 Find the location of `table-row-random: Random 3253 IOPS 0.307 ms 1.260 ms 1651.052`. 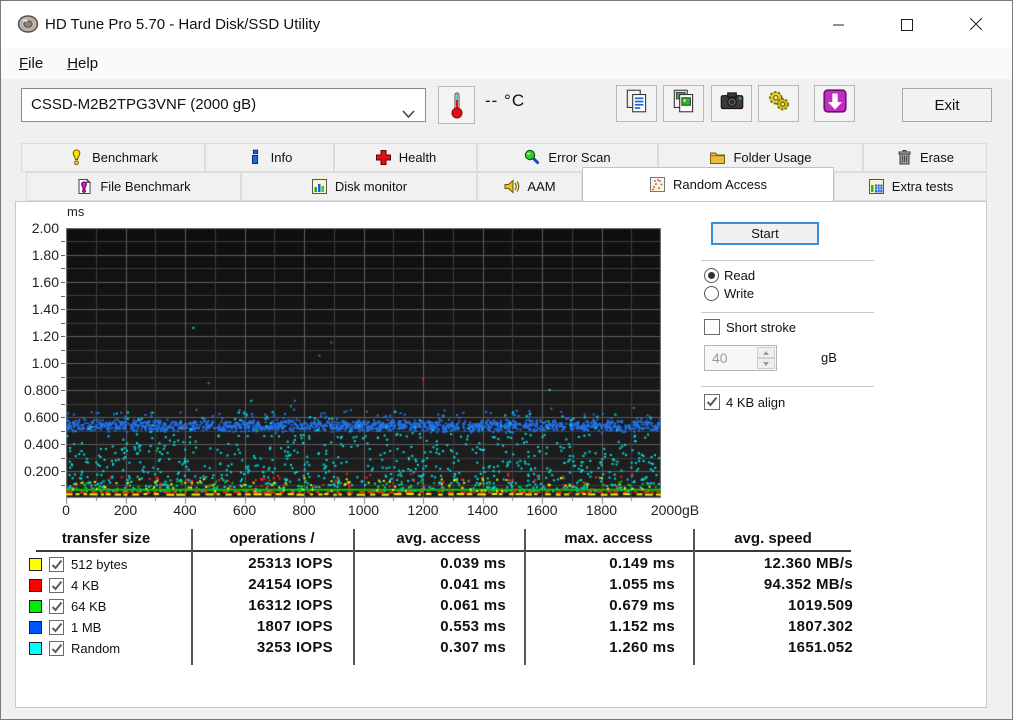

table-row-random: Random 3253 IOPS 0.307 ms 1.260 ms 1651.052 is located at coordinates (437, 649).